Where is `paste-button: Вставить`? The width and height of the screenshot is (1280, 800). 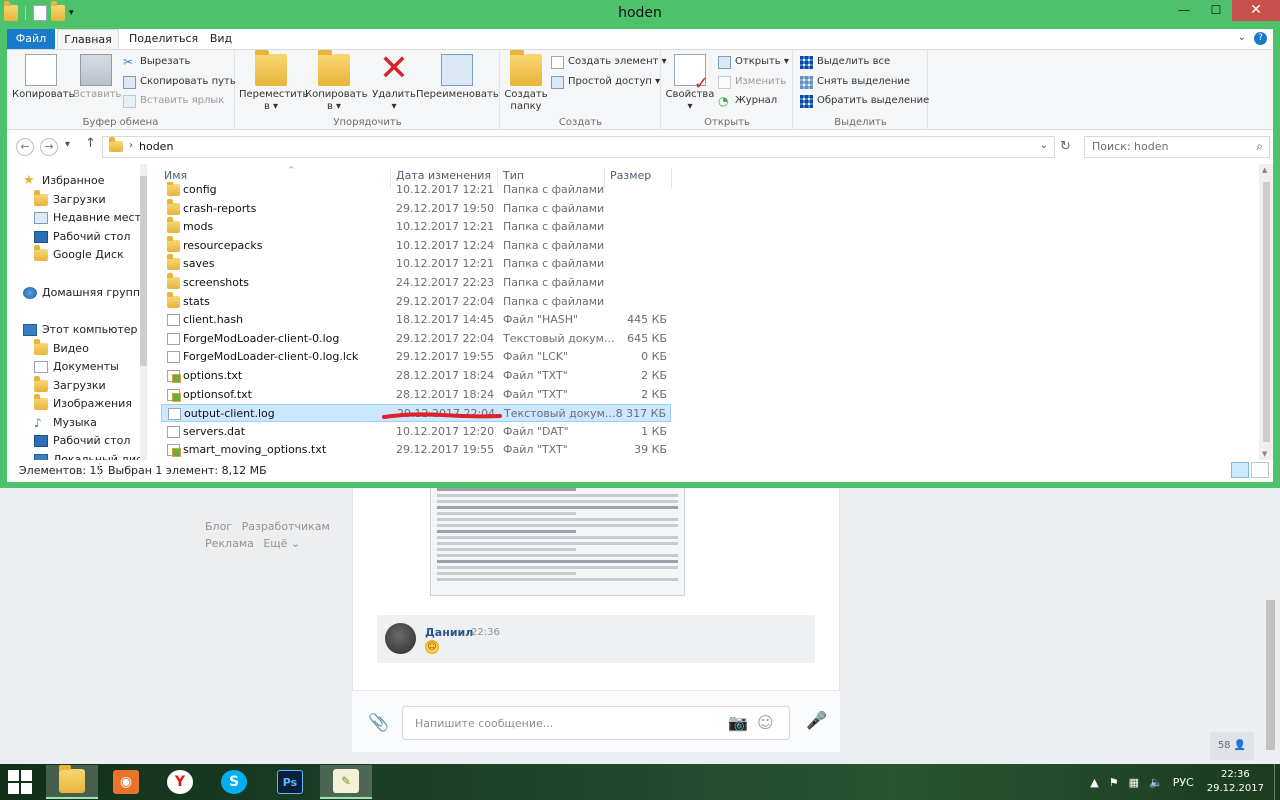 paste-button: Вставить is located at coordinates (97, 77).